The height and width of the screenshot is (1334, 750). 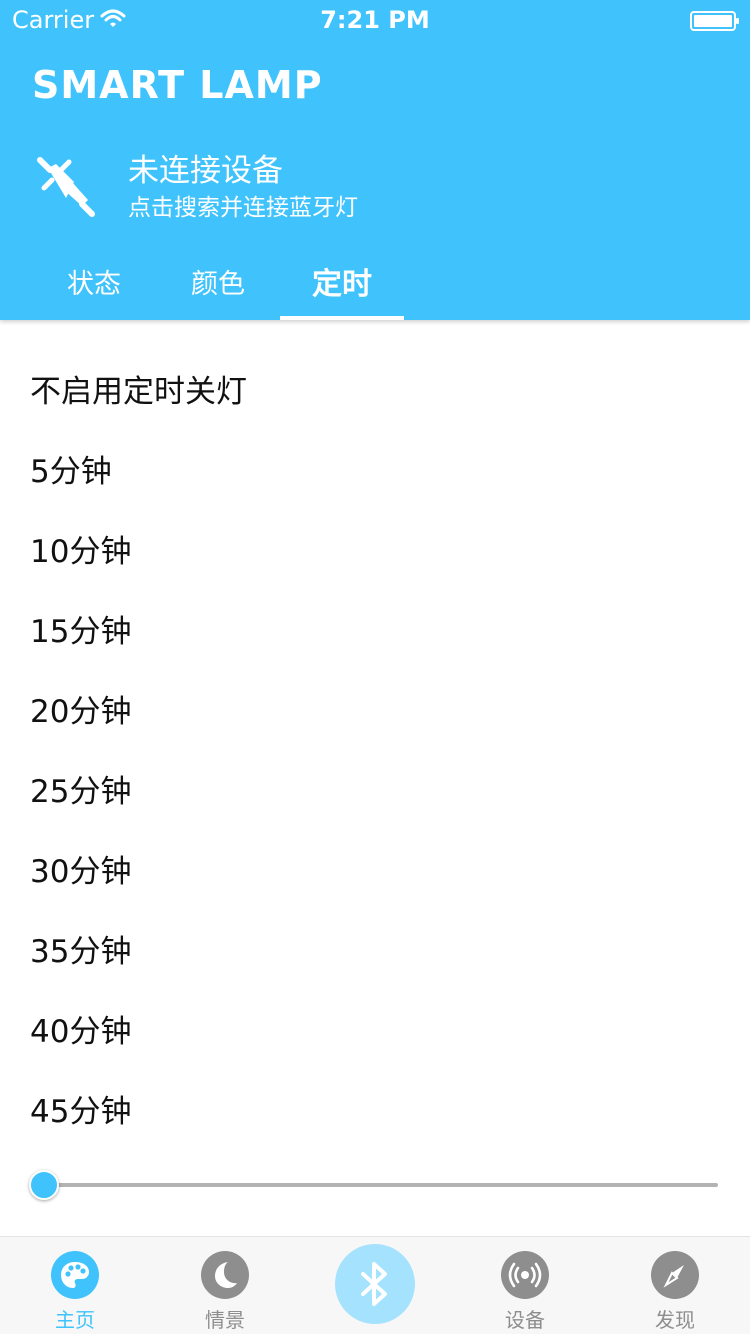 What do you see at coordinates (71, 472) in the screenshot?
I see `timer-option-5: 5分钟` at bounding box center [71, 472].